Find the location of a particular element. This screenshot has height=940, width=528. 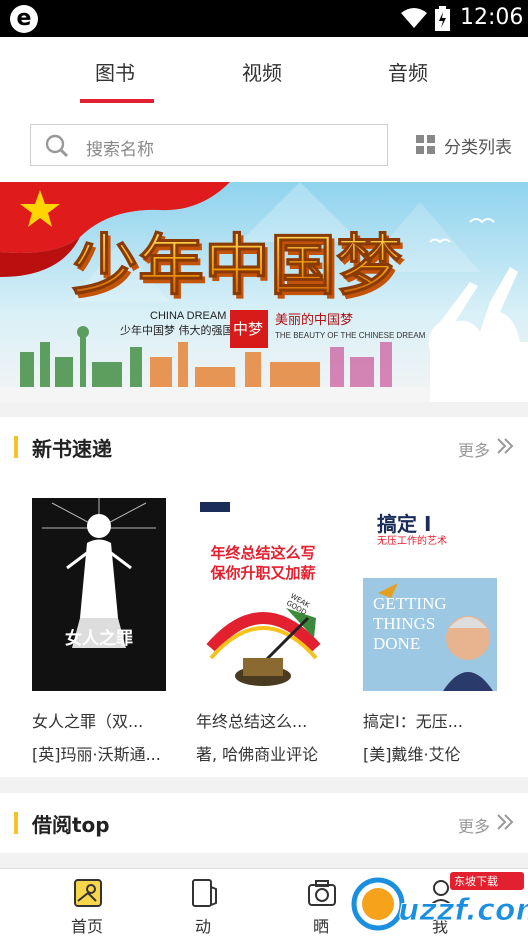

watermark-text: uzzf.com is located at coordinates (463, 910).